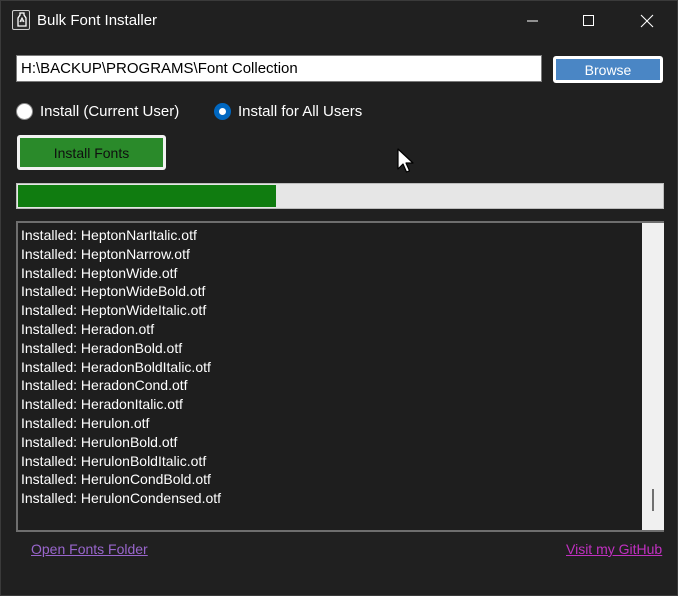 This screenshot has height=596, width=678. I want to click on log-item: Installed: HeradonItalic.otf, so click(102, 404).